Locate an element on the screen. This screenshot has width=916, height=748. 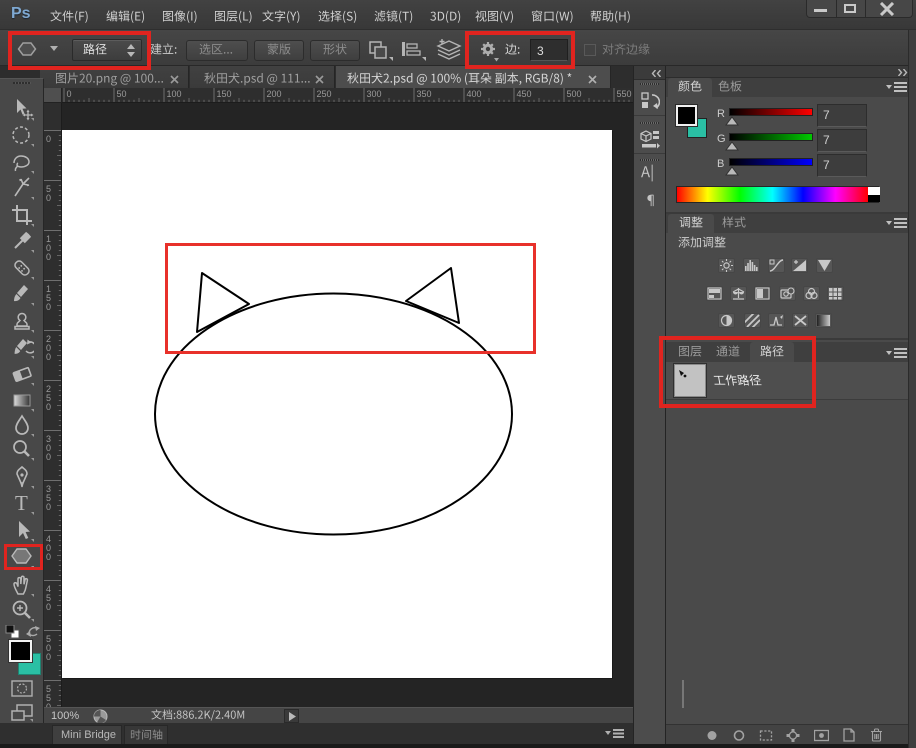
svg-text: 150 is located at coordinates (224, 94).